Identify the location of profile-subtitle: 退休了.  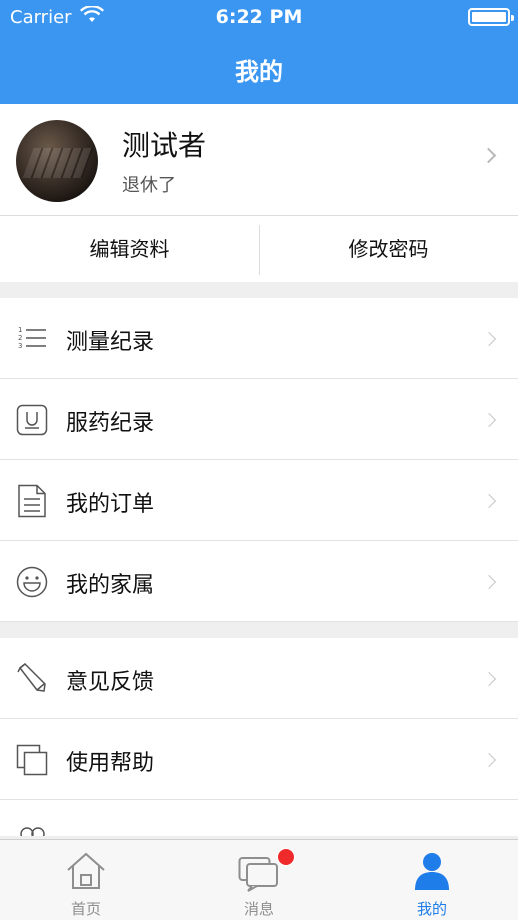
(149, 185).